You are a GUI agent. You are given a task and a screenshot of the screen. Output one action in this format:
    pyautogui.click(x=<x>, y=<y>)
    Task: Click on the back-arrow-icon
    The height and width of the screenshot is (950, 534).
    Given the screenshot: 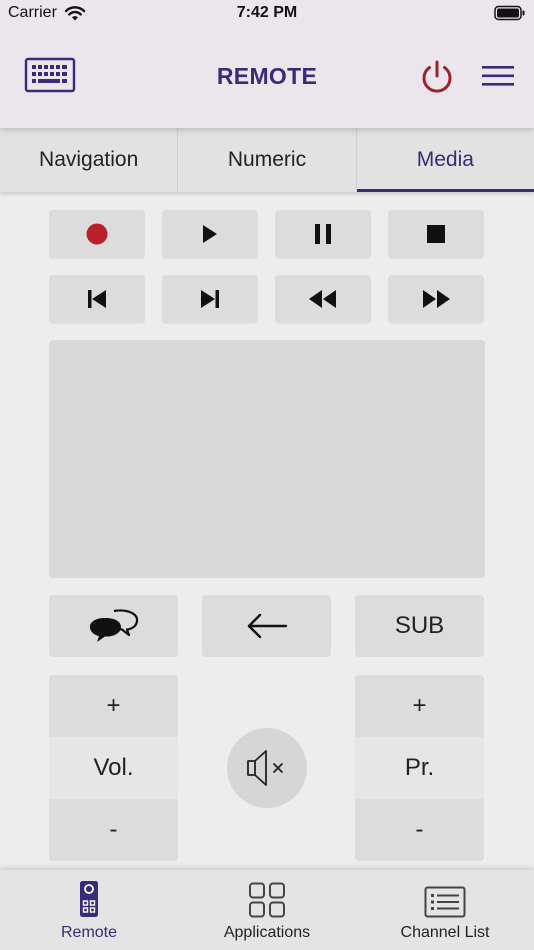 What is the action you would take?
    pyautogui.click(x=267, y=626)
    